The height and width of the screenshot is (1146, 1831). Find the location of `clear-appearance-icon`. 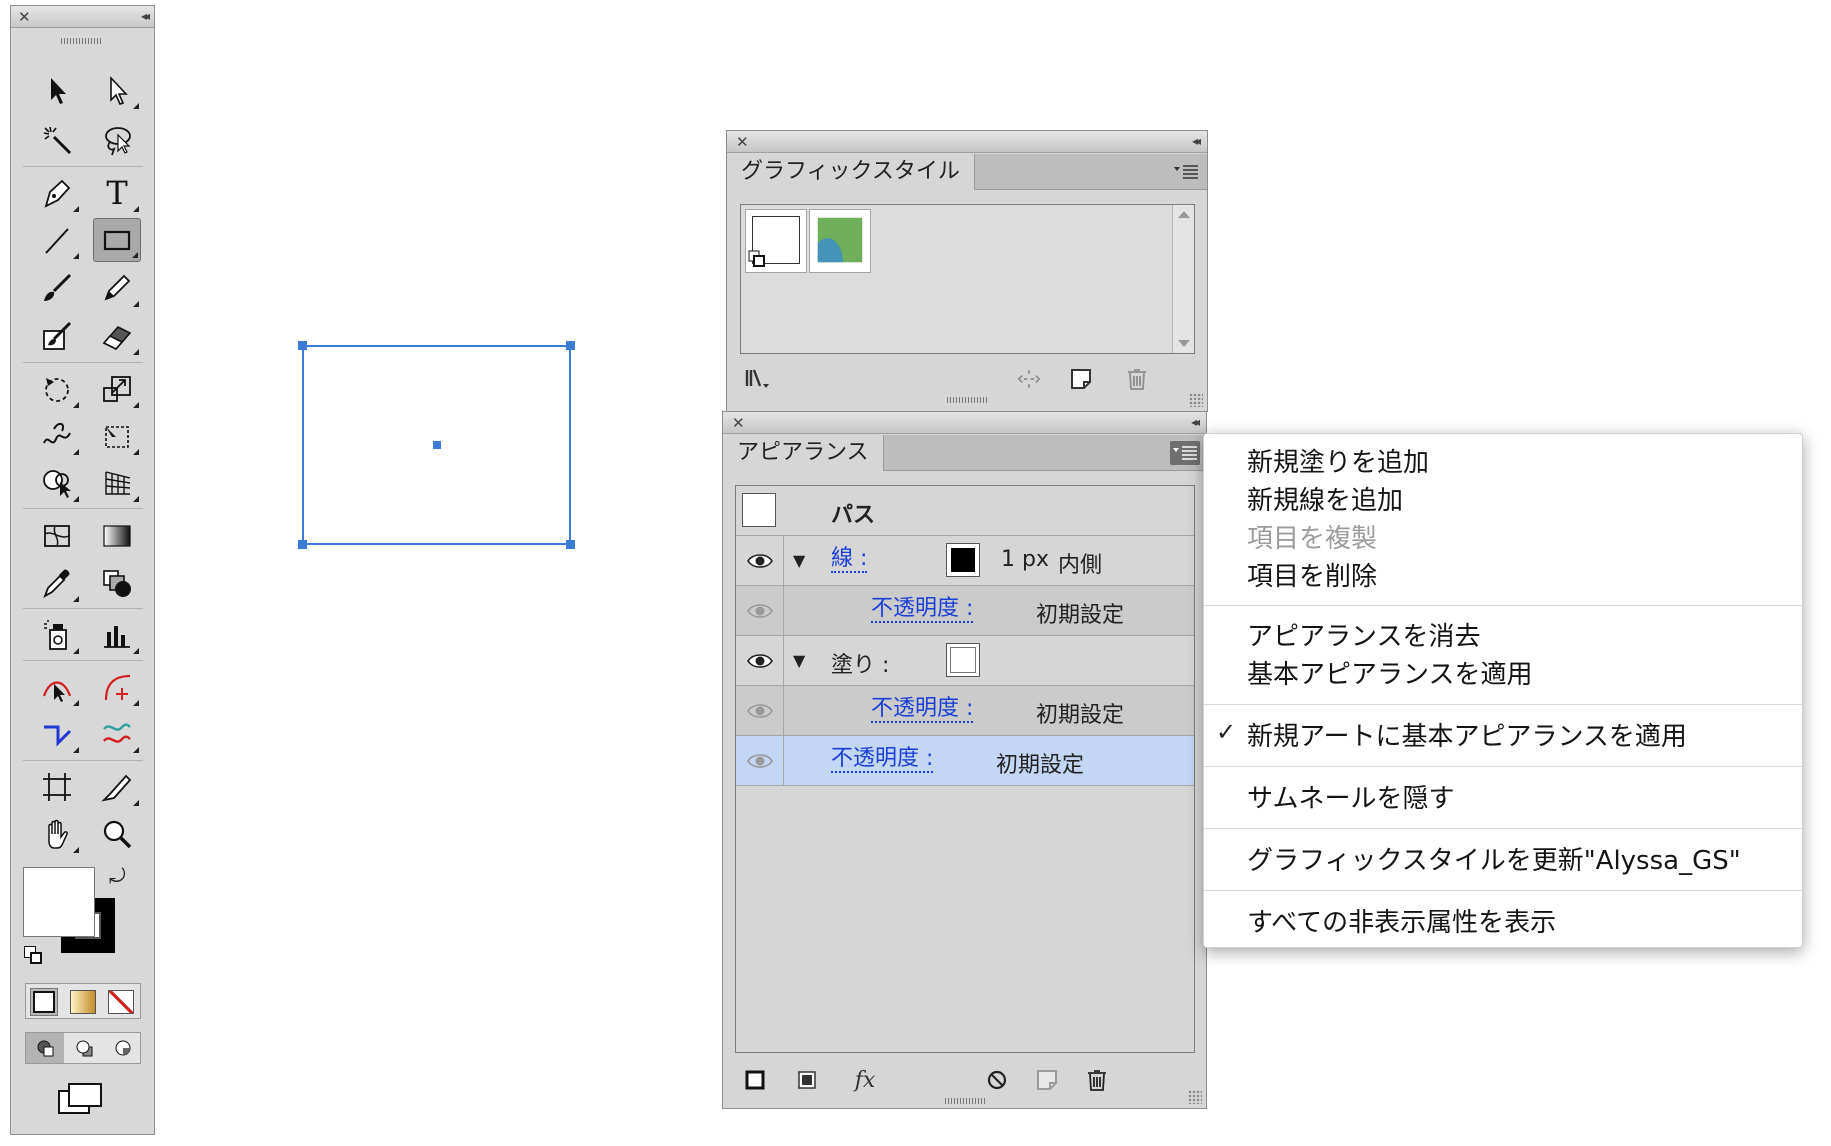

clear-appearance-icon is located at coordinates (997, 1080).